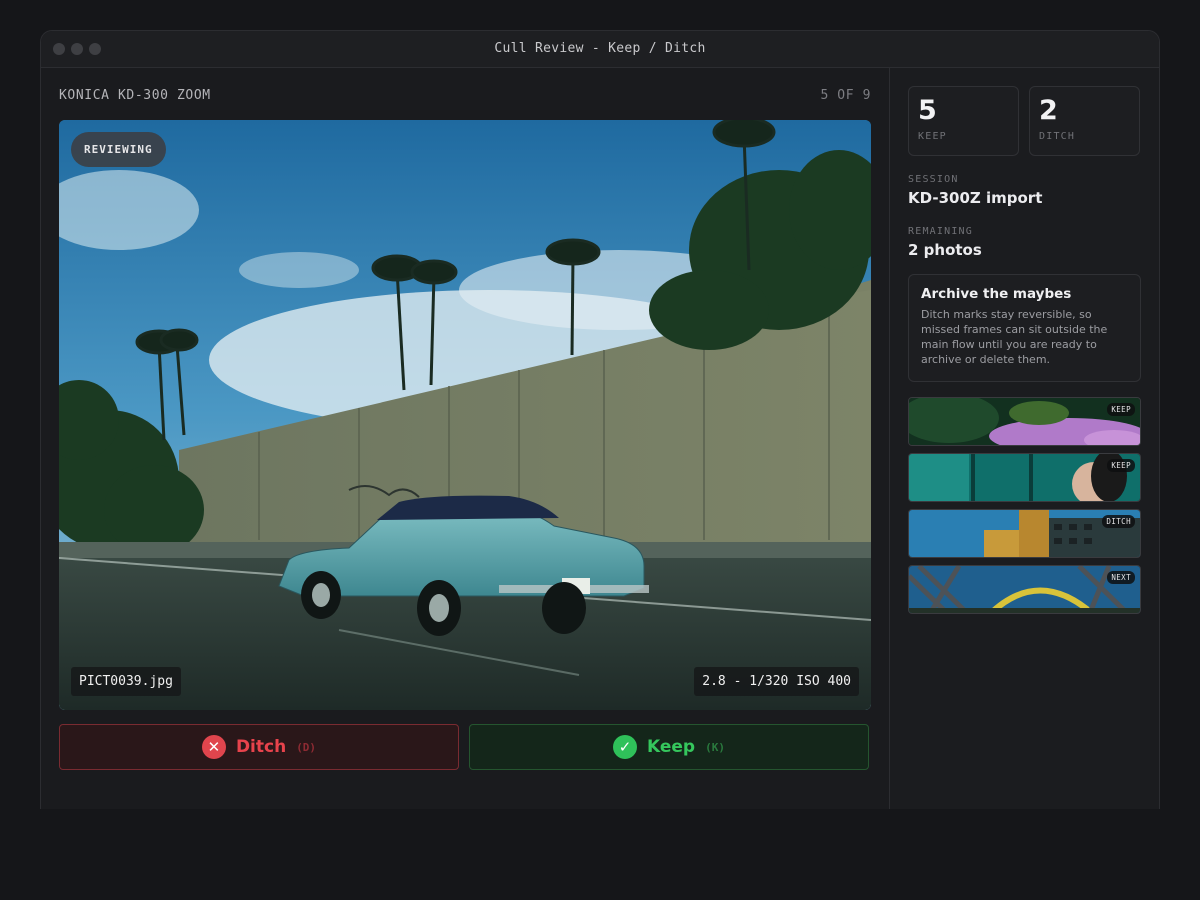 The height and width of the screenshot is (900, 1200). Describe the element at coordinates (306, 747) in the screenshot. I see `ditch-shortcut: (D)` at that location.